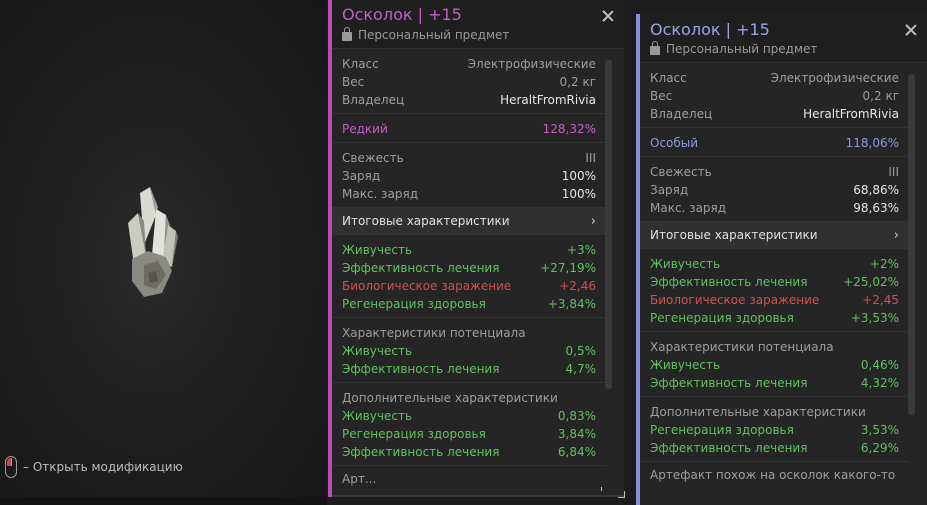  I want to click on stat-row: Эффективность лечения 6,84%, so click(469, 452).